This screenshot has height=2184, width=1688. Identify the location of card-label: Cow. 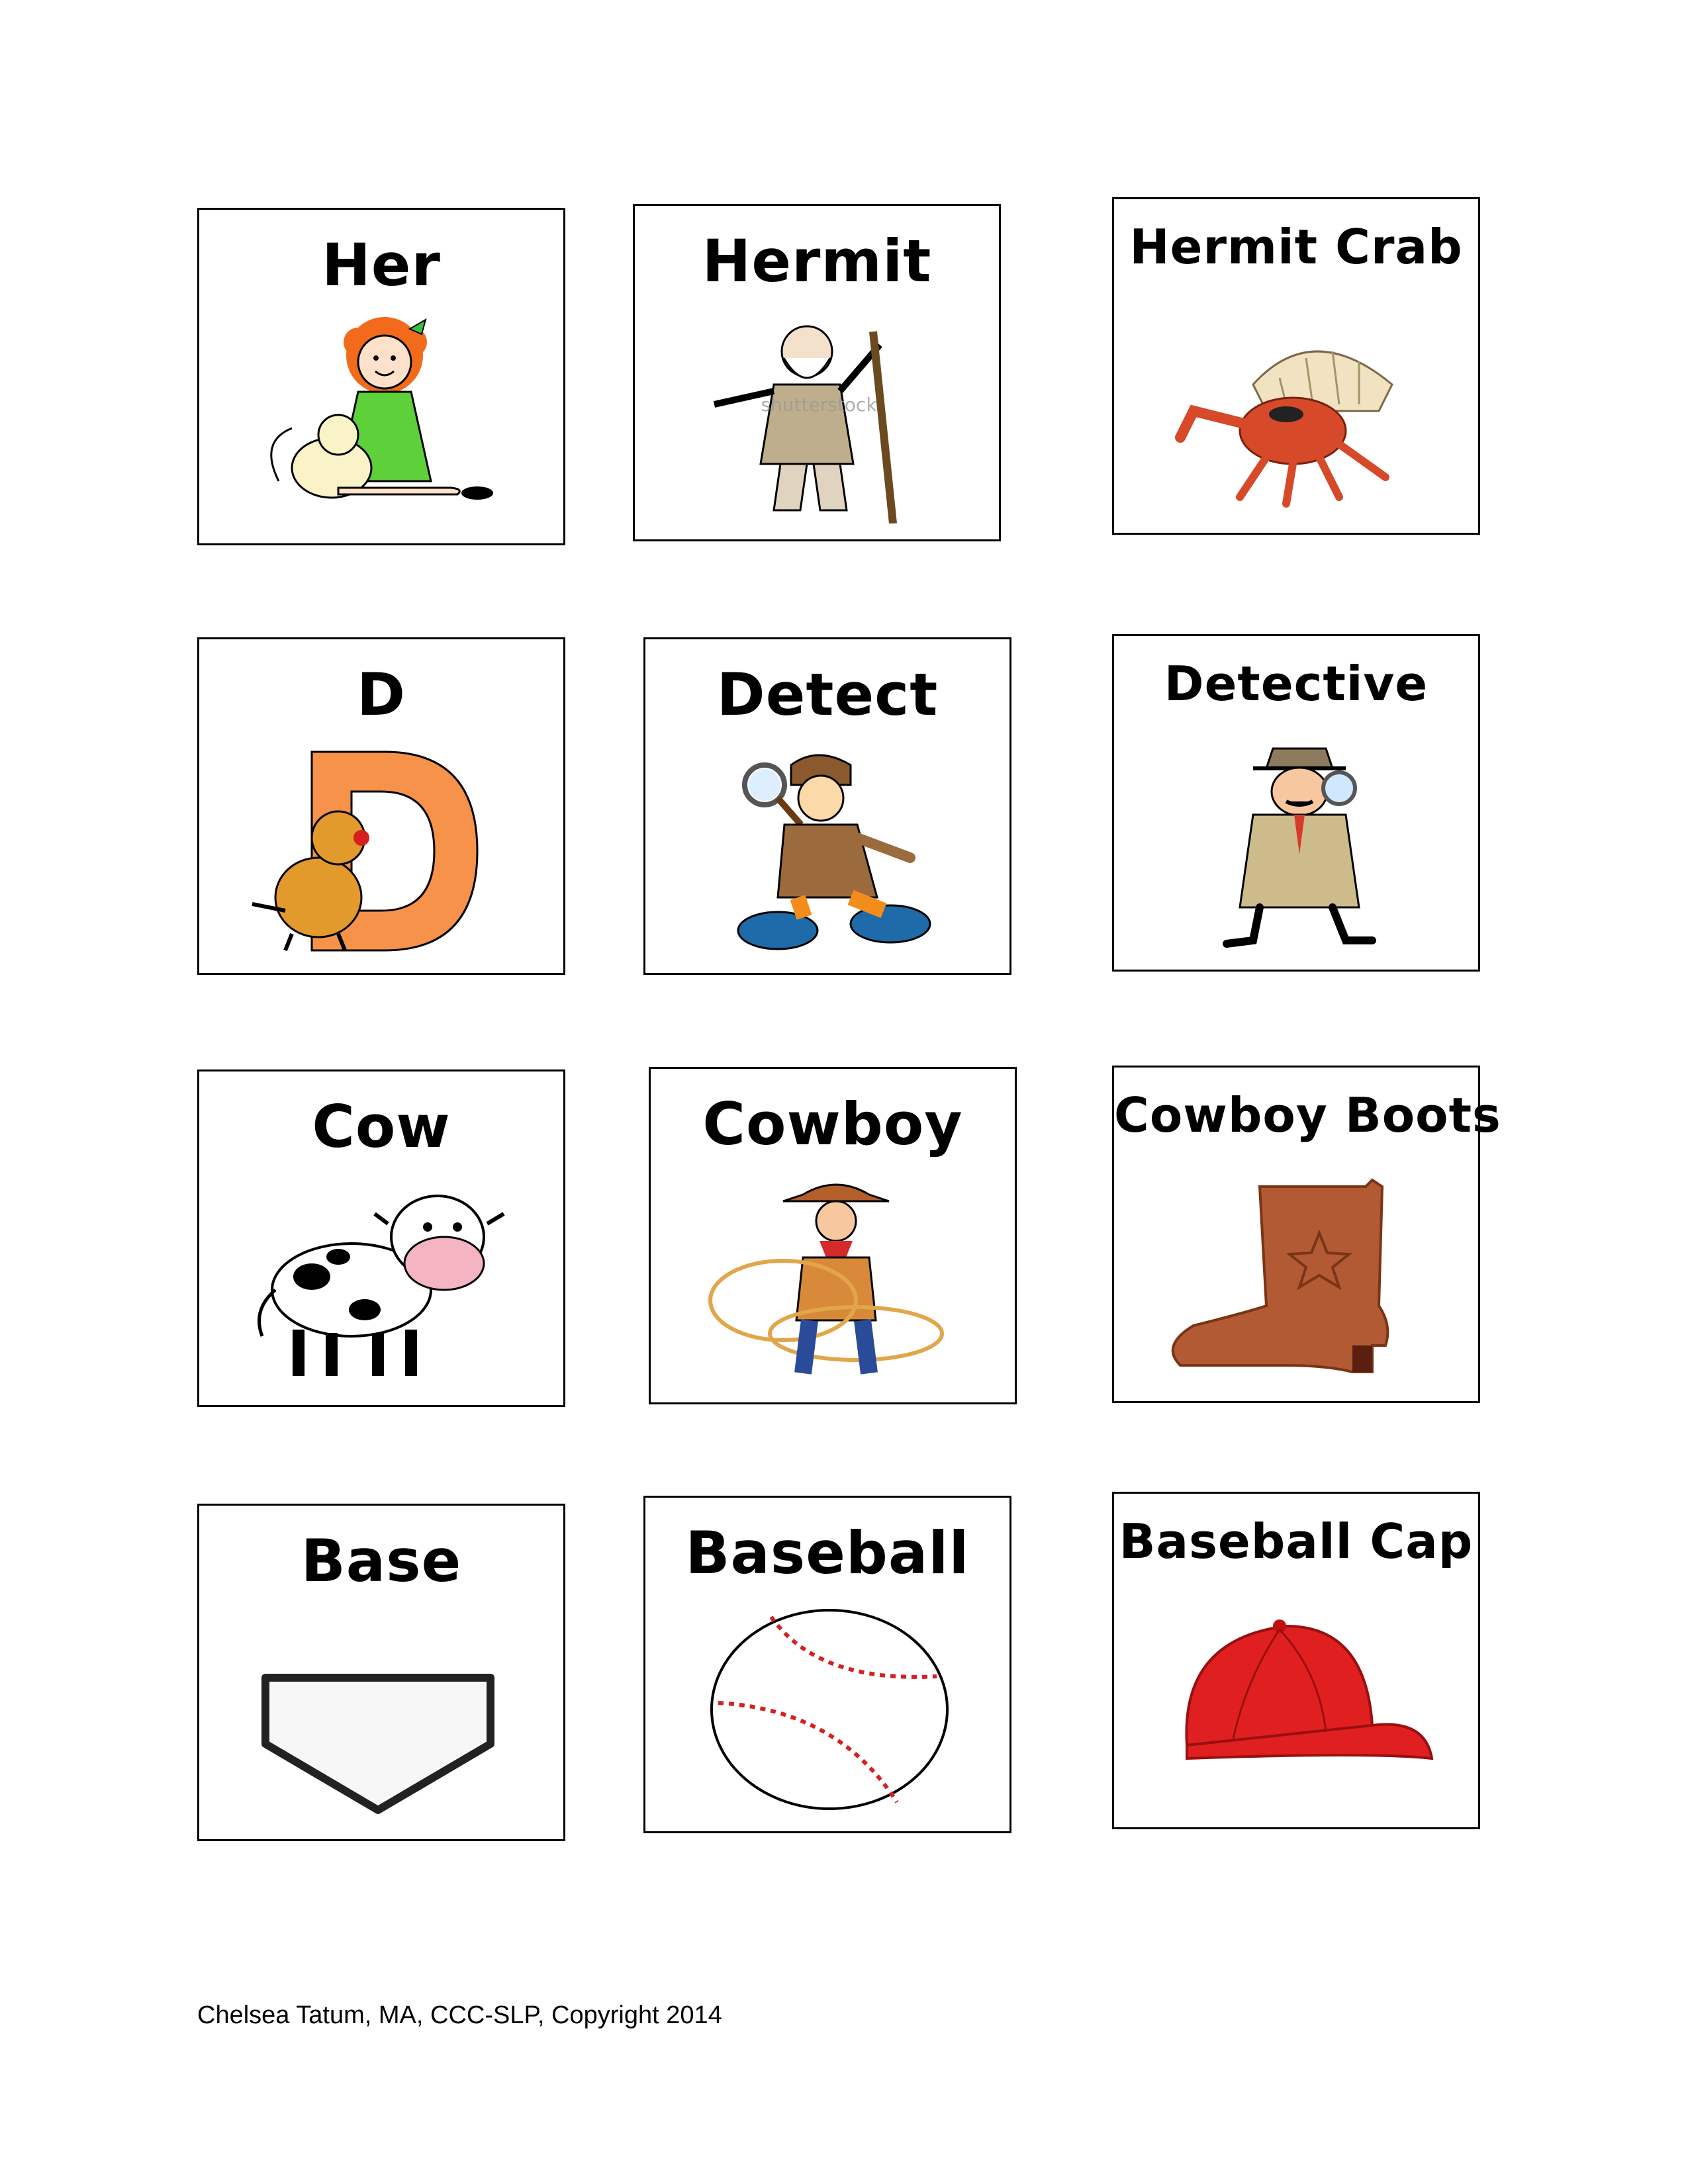
(381, 1127).